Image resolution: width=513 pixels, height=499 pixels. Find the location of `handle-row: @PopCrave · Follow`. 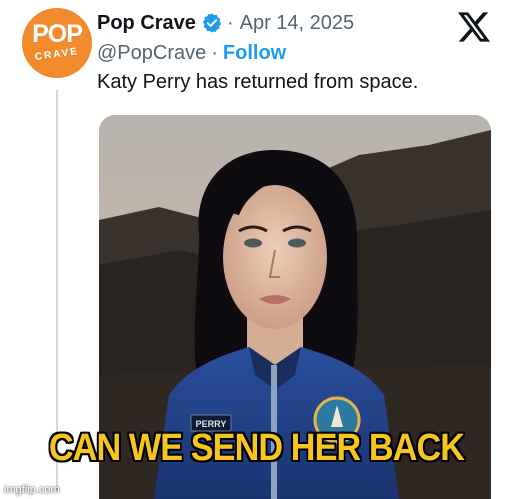

handle-row: @PopCrave · Follow is located at coordinates (191, 53).